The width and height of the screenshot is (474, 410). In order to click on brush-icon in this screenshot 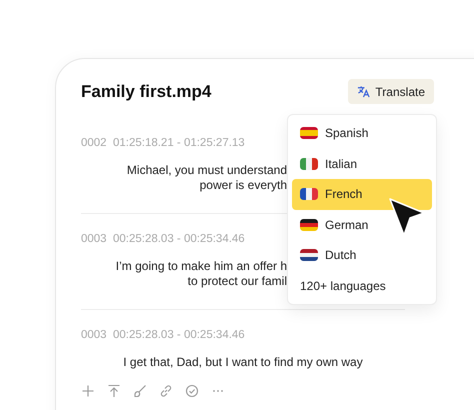, I will do `click(140, 391)`.